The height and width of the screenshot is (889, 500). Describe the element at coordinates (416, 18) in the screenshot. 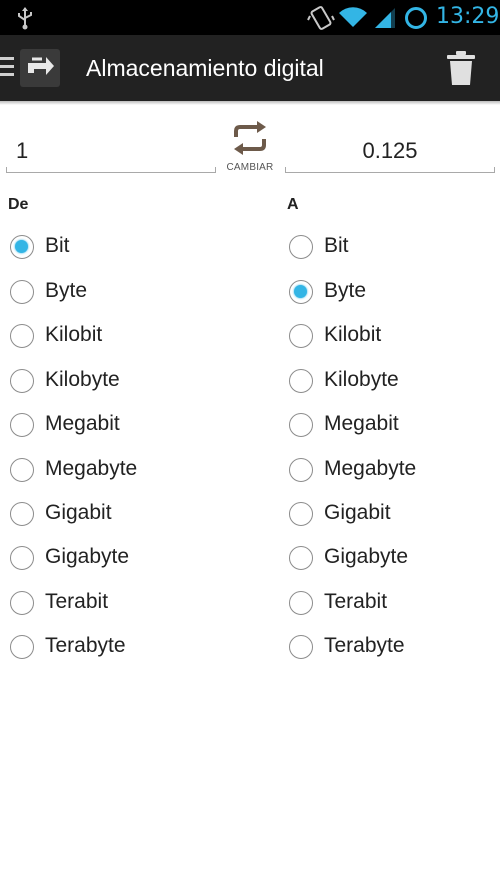

I see `alarm-icon` at that location.